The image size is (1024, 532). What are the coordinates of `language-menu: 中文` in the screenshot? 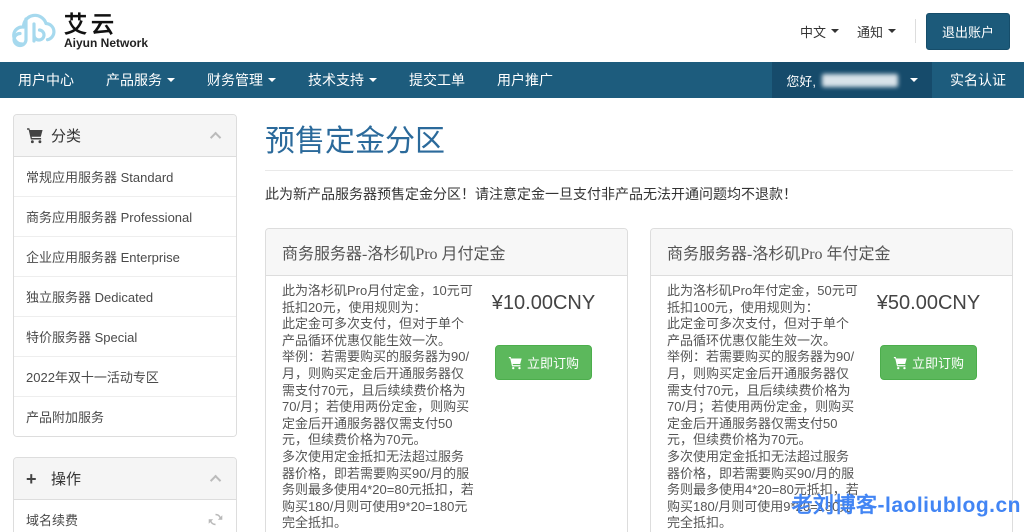 It's located at (819, 31).